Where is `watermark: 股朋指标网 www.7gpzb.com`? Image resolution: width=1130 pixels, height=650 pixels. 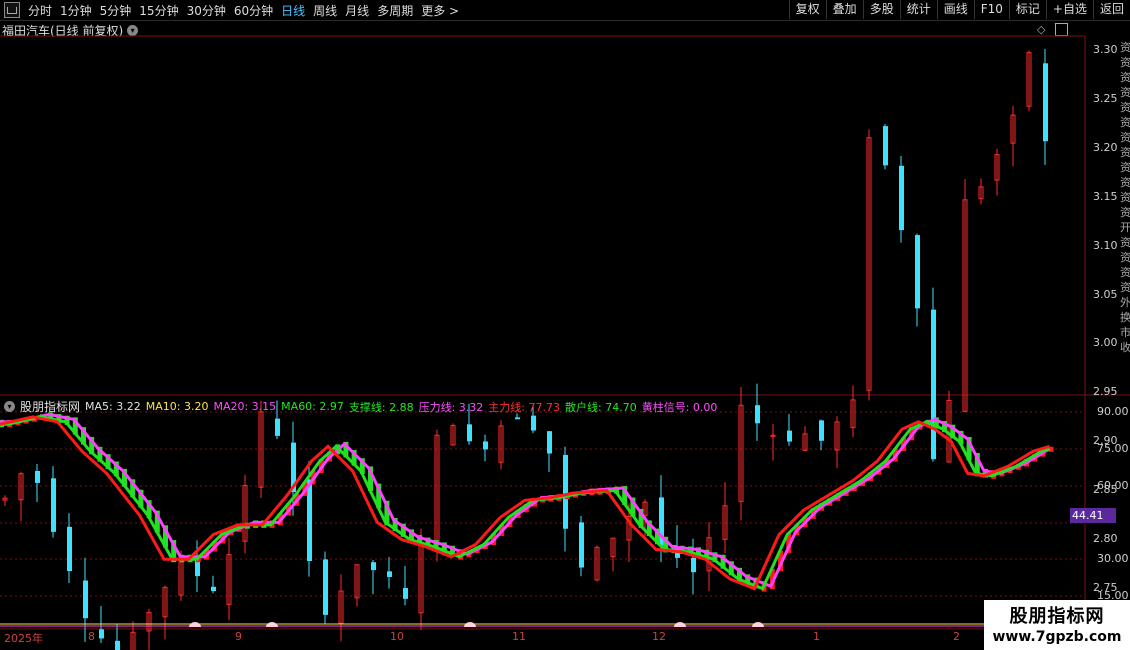 watermark: 股朋指标网 www.7gpzb.com is located at coordinates (1057, 625).